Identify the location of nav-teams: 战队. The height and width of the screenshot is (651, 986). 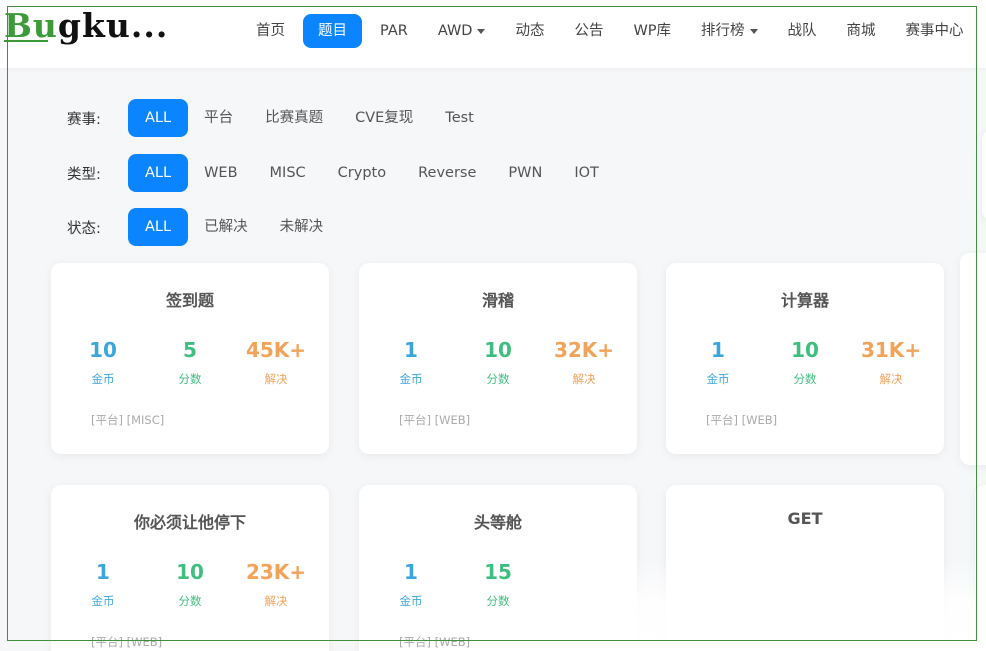
(802, 31).